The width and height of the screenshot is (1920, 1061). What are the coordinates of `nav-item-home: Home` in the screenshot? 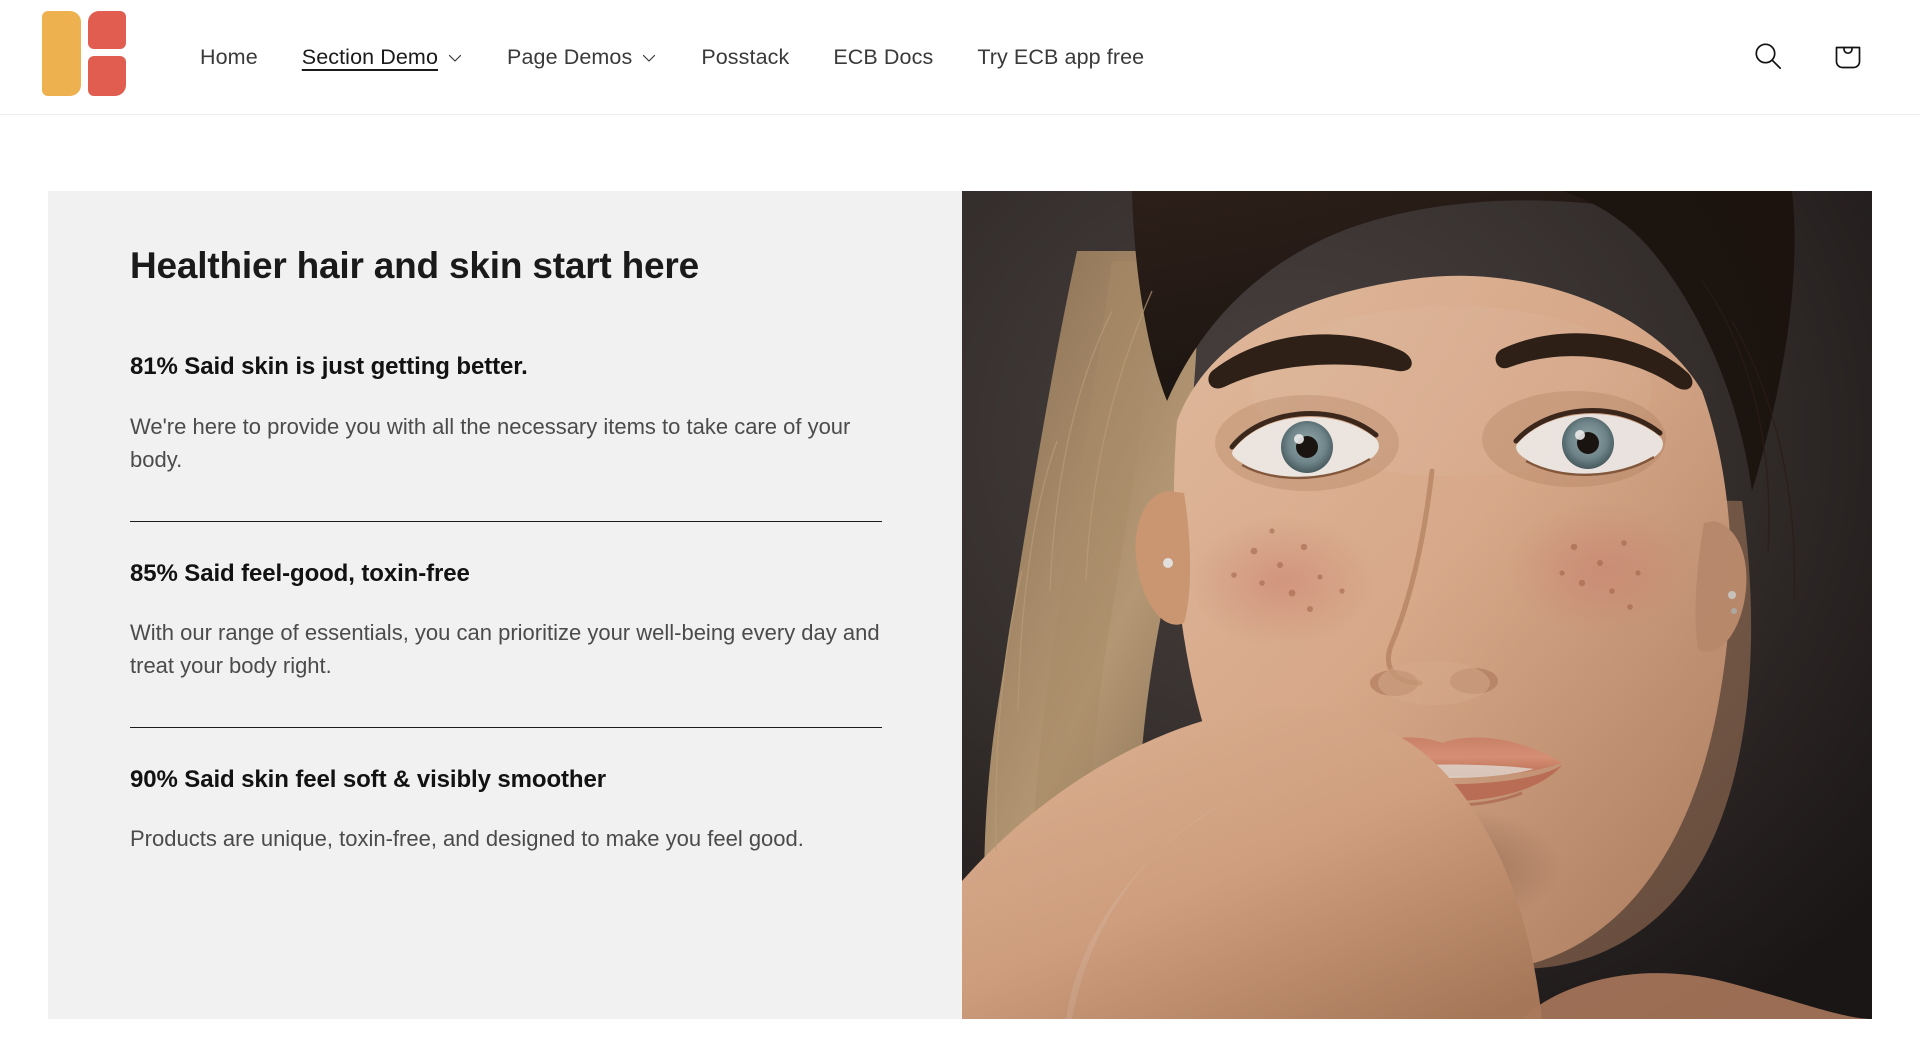 It's located at (229, 57).